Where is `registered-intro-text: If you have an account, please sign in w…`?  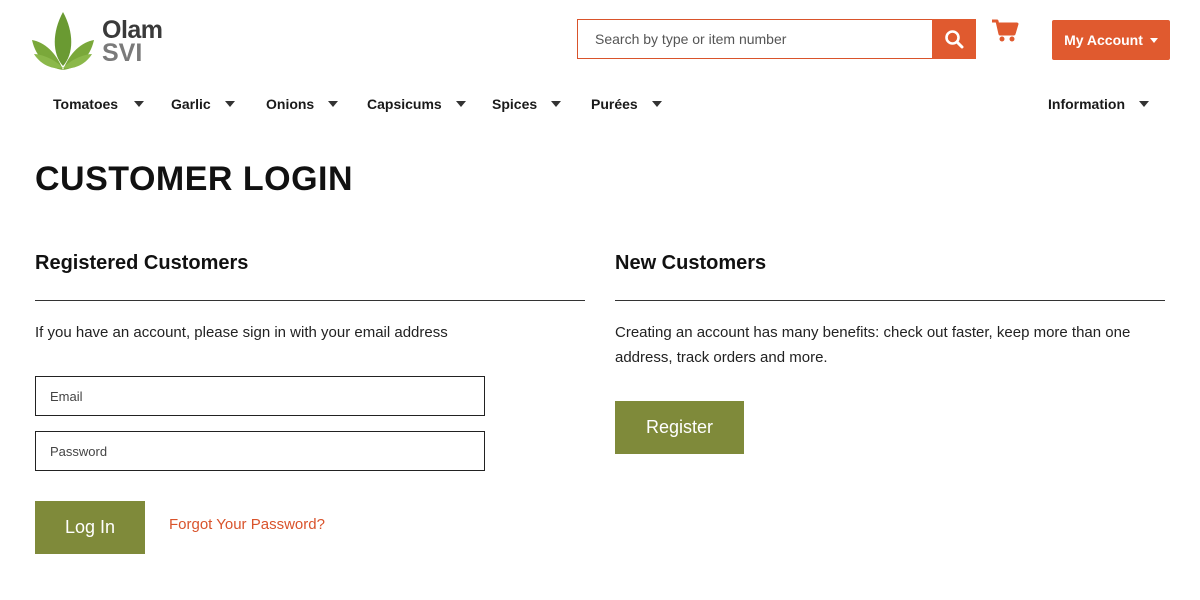 registered-intro-text: If you have an account, please sign in w… is located at coordinates (241, 332).